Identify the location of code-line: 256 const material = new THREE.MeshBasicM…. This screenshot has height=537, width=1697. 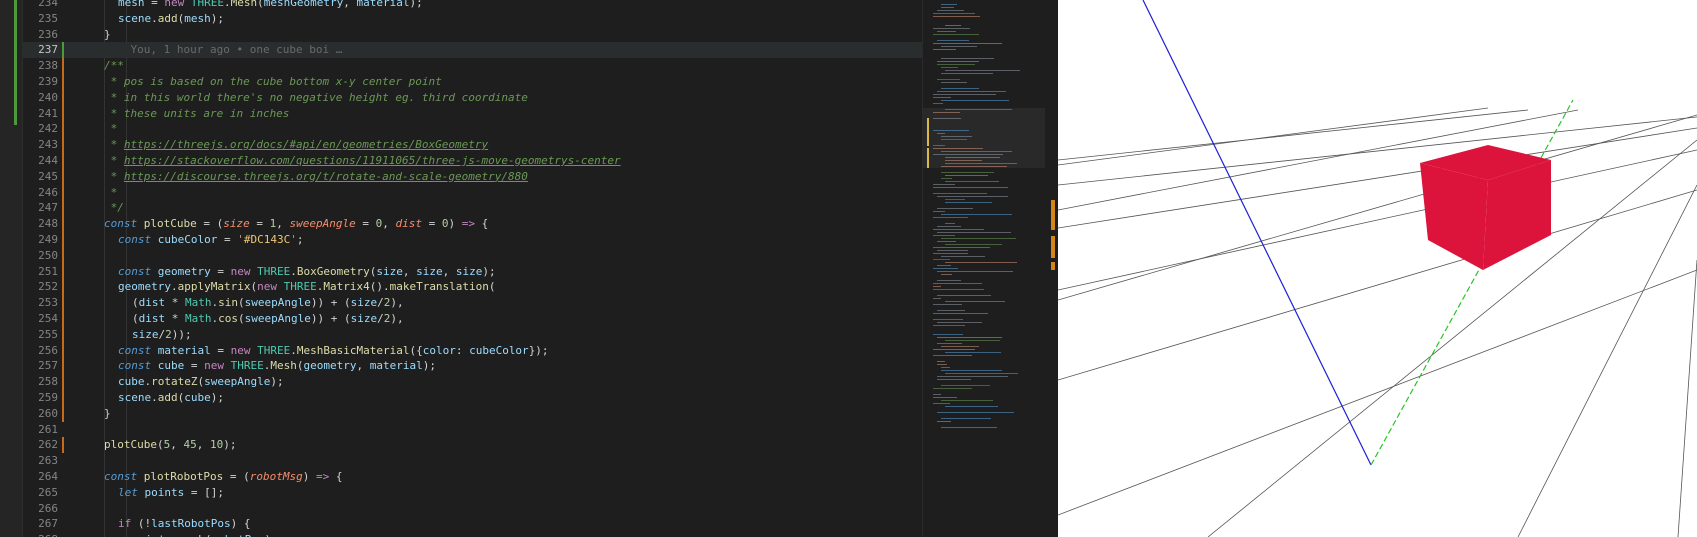
(472, 350).